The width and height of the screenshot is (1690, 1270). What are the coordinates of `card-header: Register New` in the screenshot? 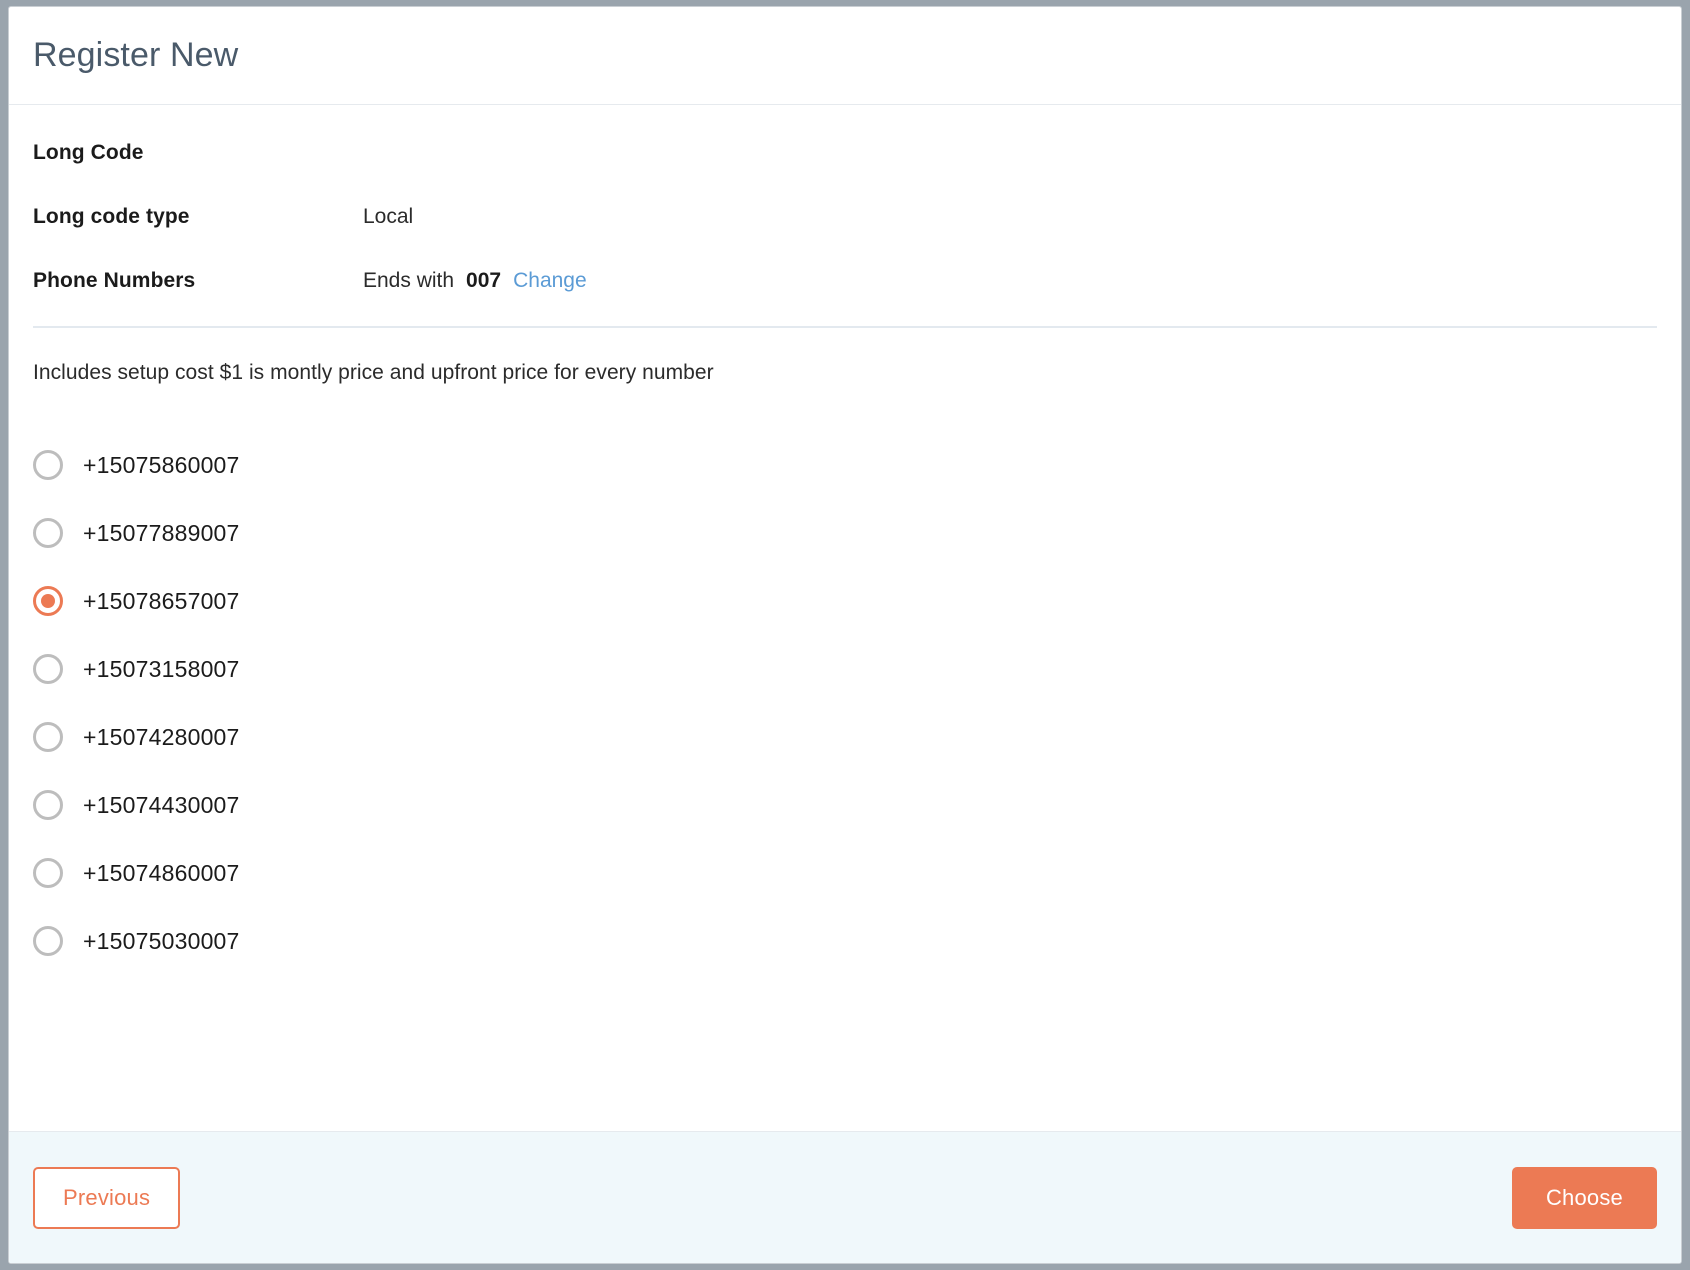 It's located at (845, 56).